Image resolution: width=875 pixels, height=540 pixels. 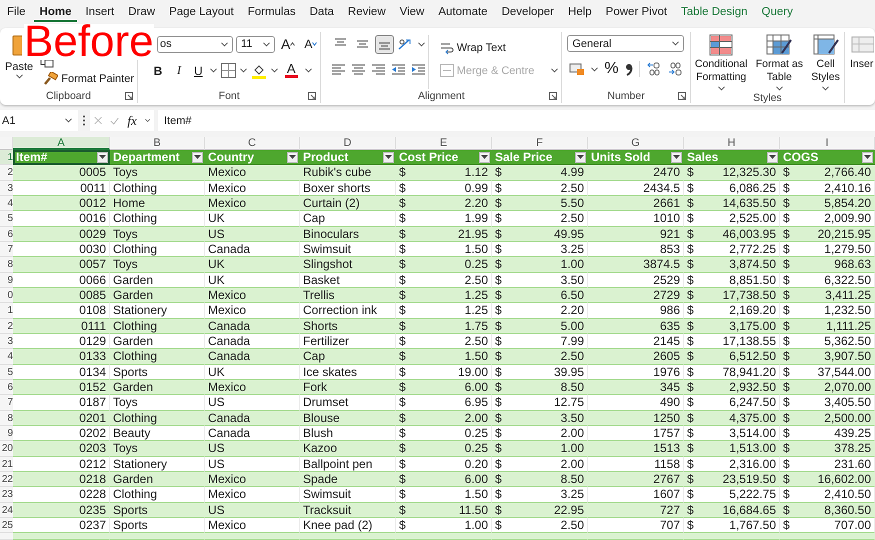 What do you see at coordinates (310, 44) in the screenshot?
I see `shrink-font-button: A` at bounding box center [310, 44].